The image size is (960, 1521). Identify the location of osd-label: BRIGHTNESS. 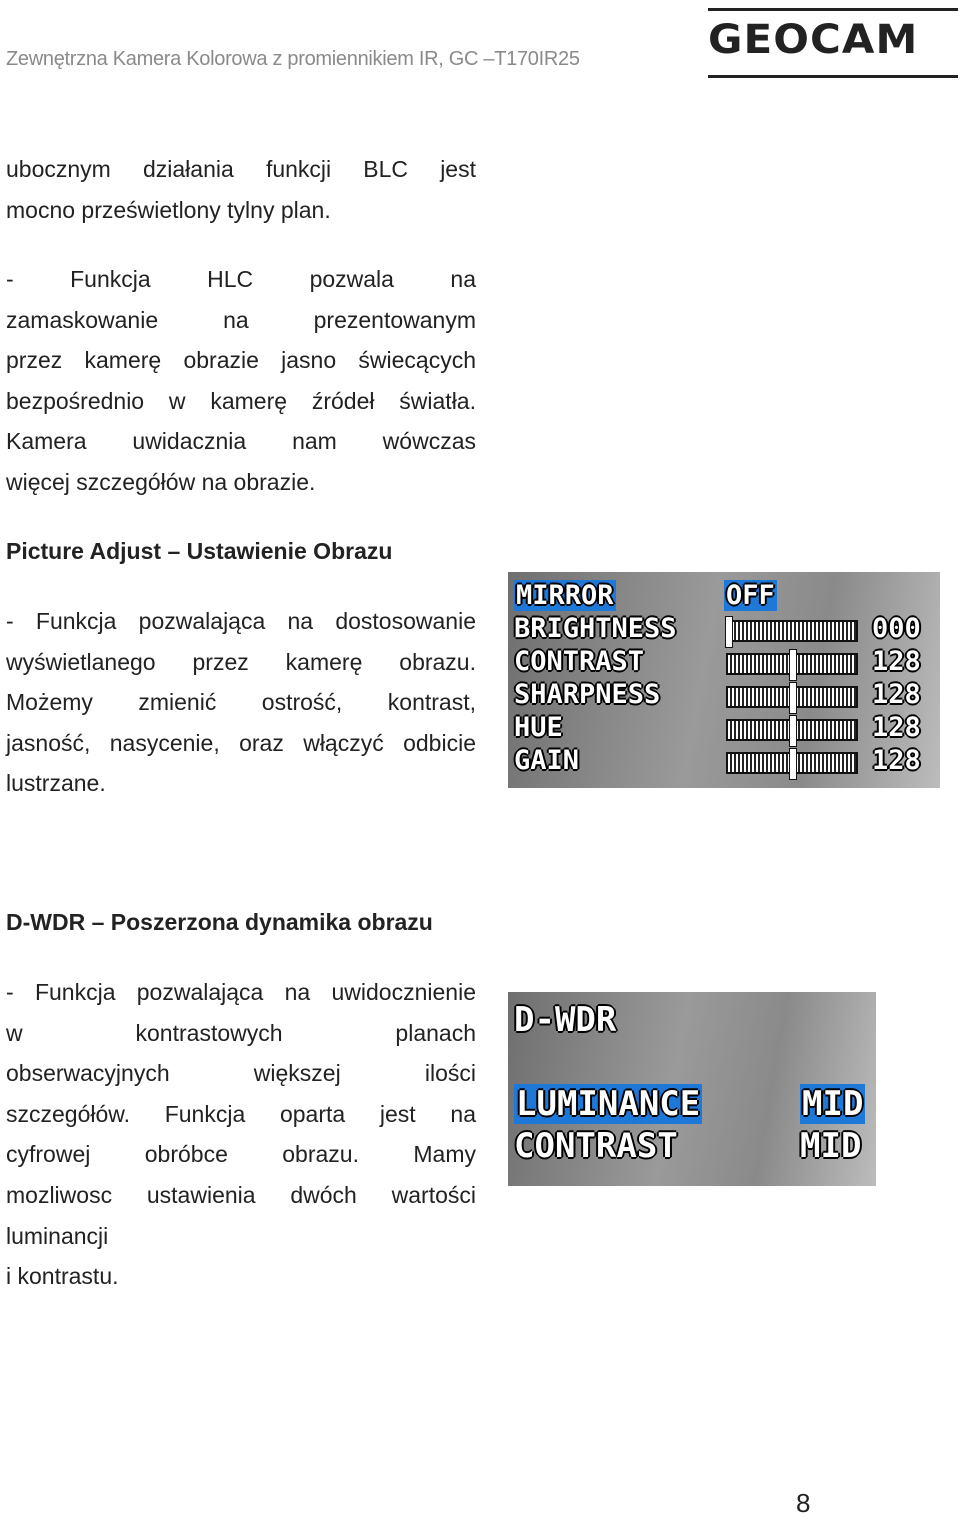
(595, 628).